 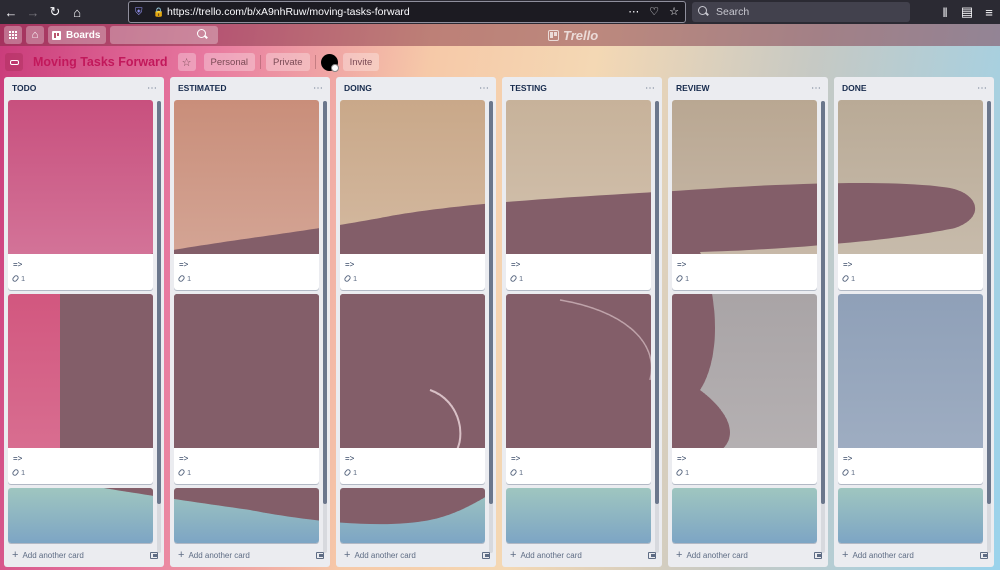 I want to click on team-visibility-button: Personal, so click(x=229, y=62).